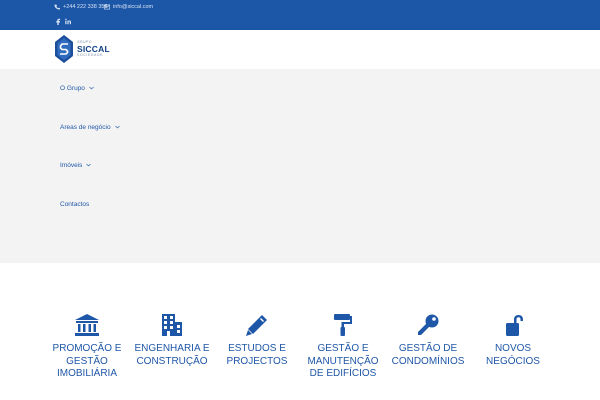 Image resolution: width=600 pixels, height=400 pixels. What do you see at coordinates (428, 341) in the screenshot?
I see `service-gestao-condominios: Gestão de Condomínios` at bounding box center [428, 341].